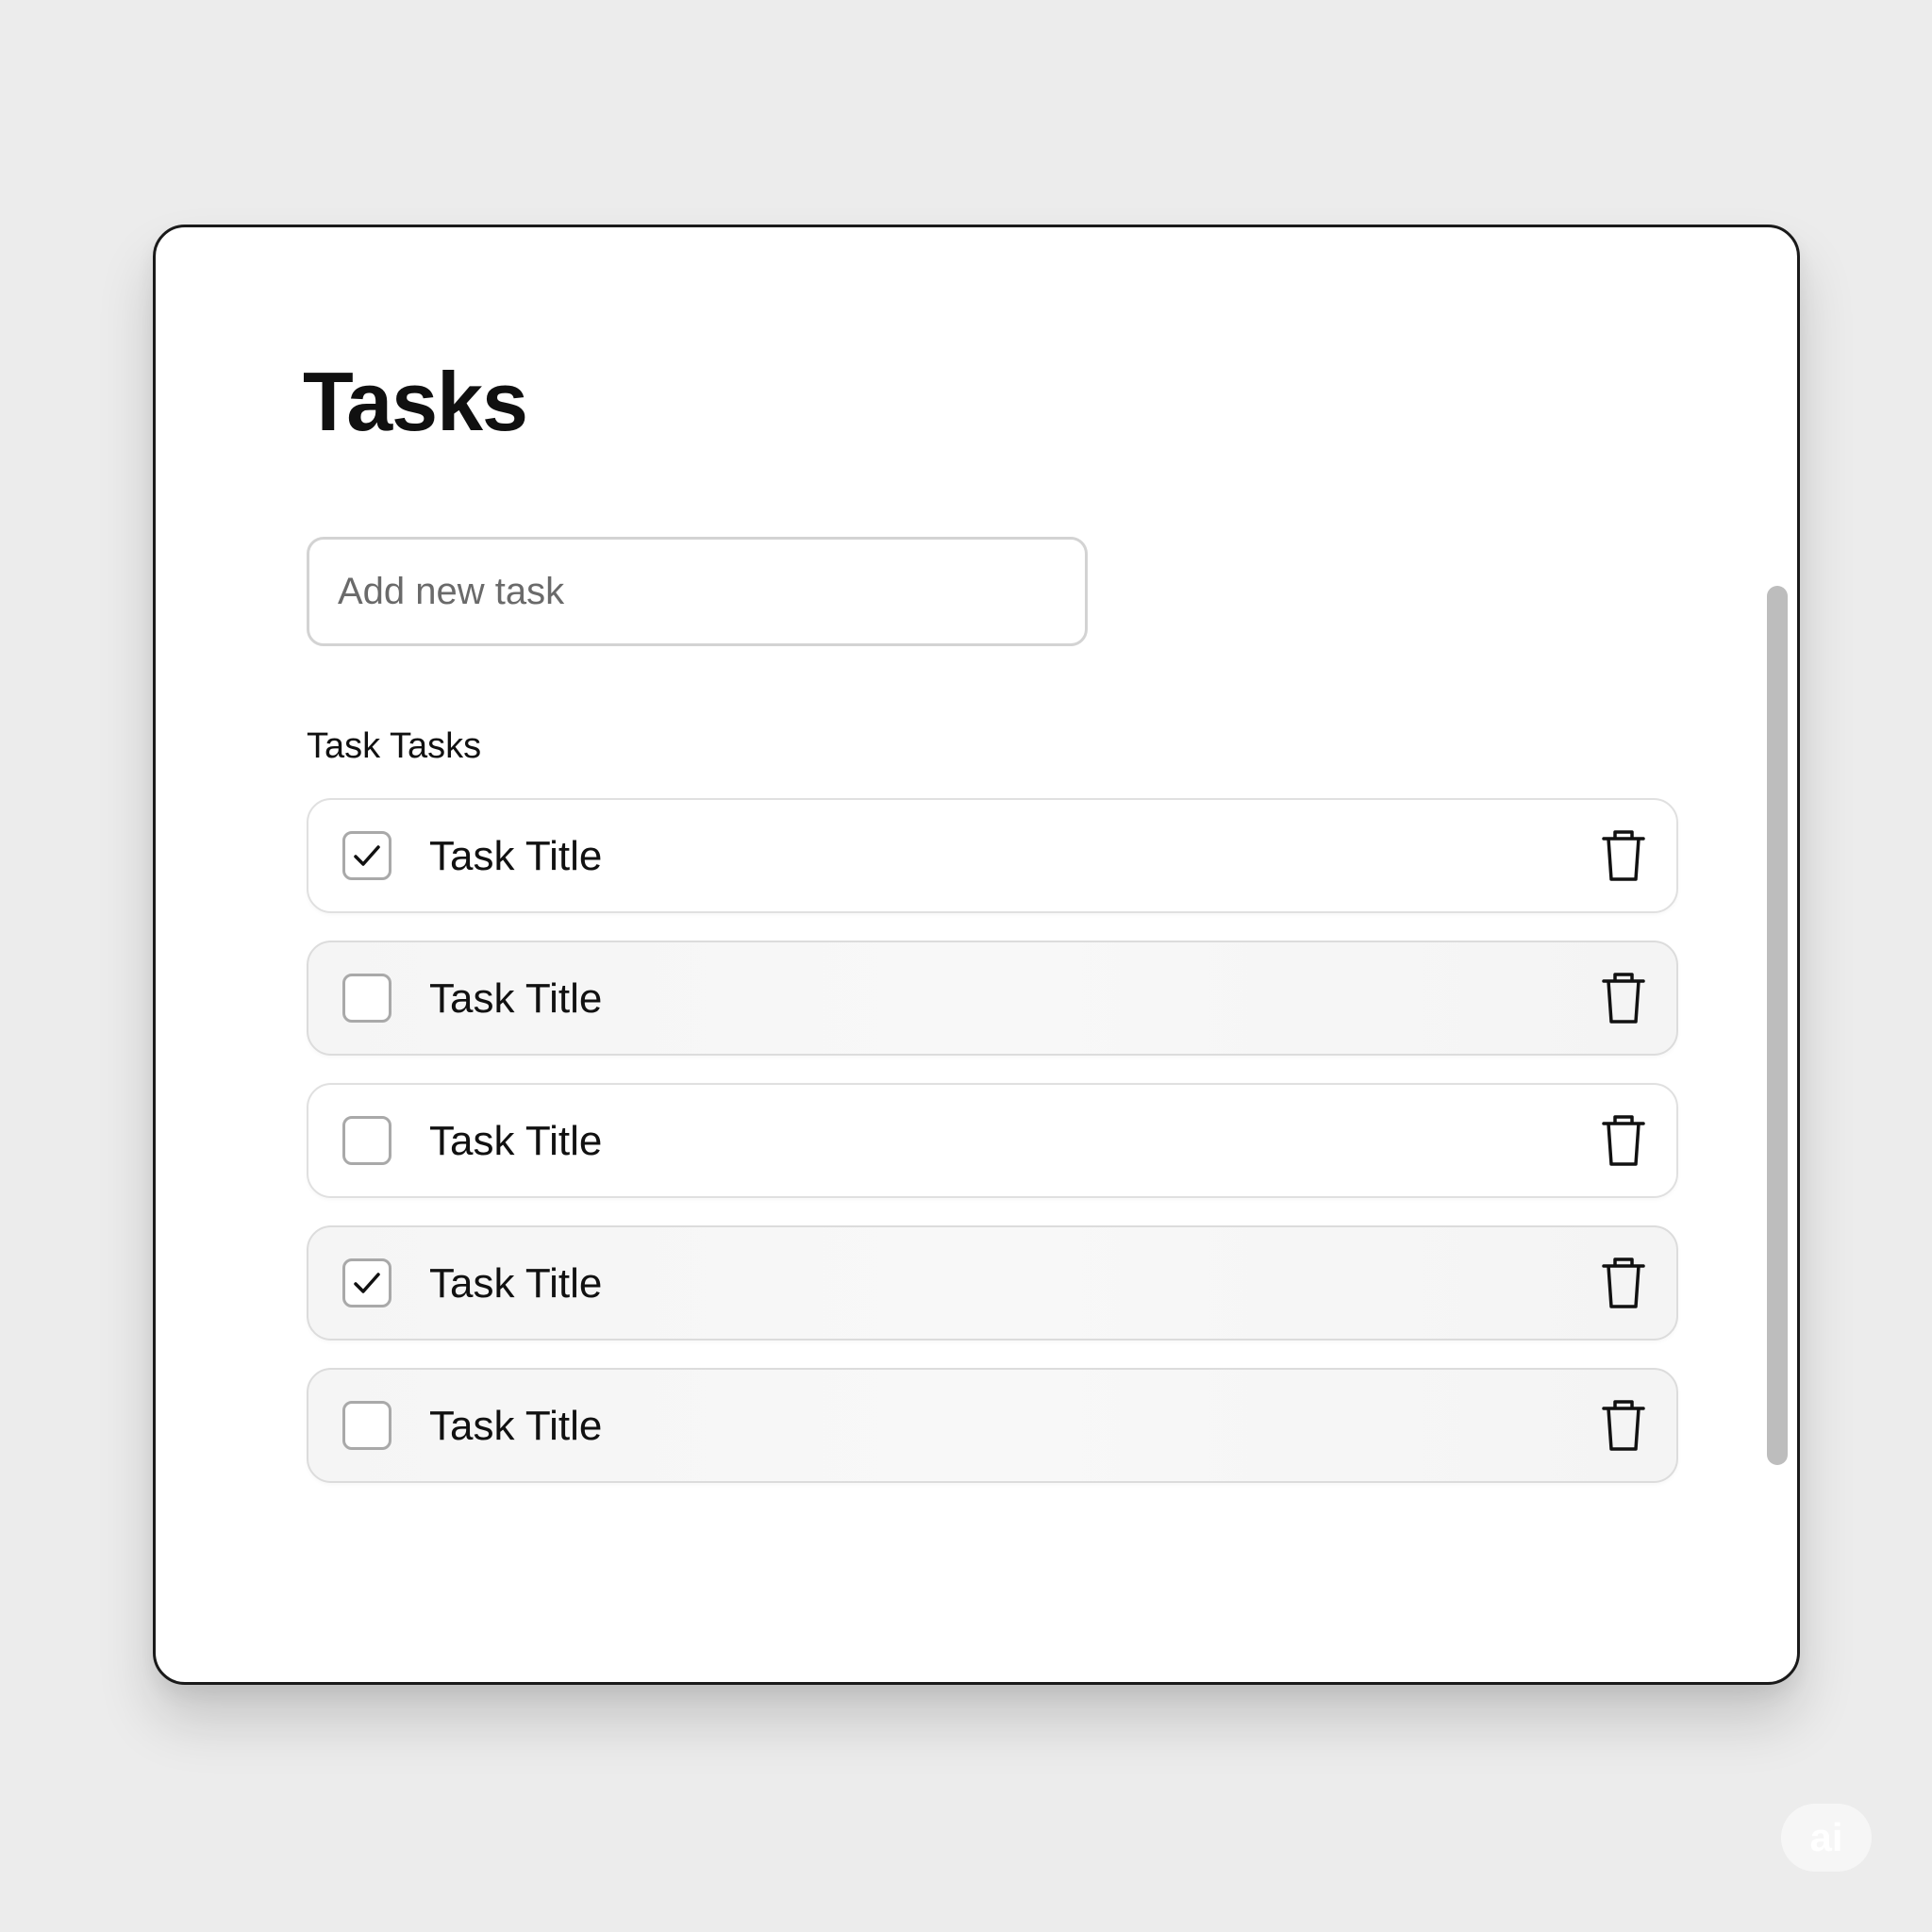 The image size is (1932, 1932). What do you see at coordinates (697, 591) in the screenshot?
I see `add-task-input` at bounding box center [697, 591].